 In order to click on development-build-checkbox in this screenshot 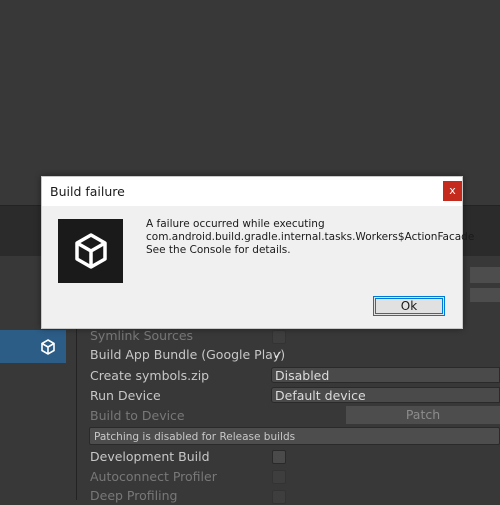, I will do `click(279, 457)`.